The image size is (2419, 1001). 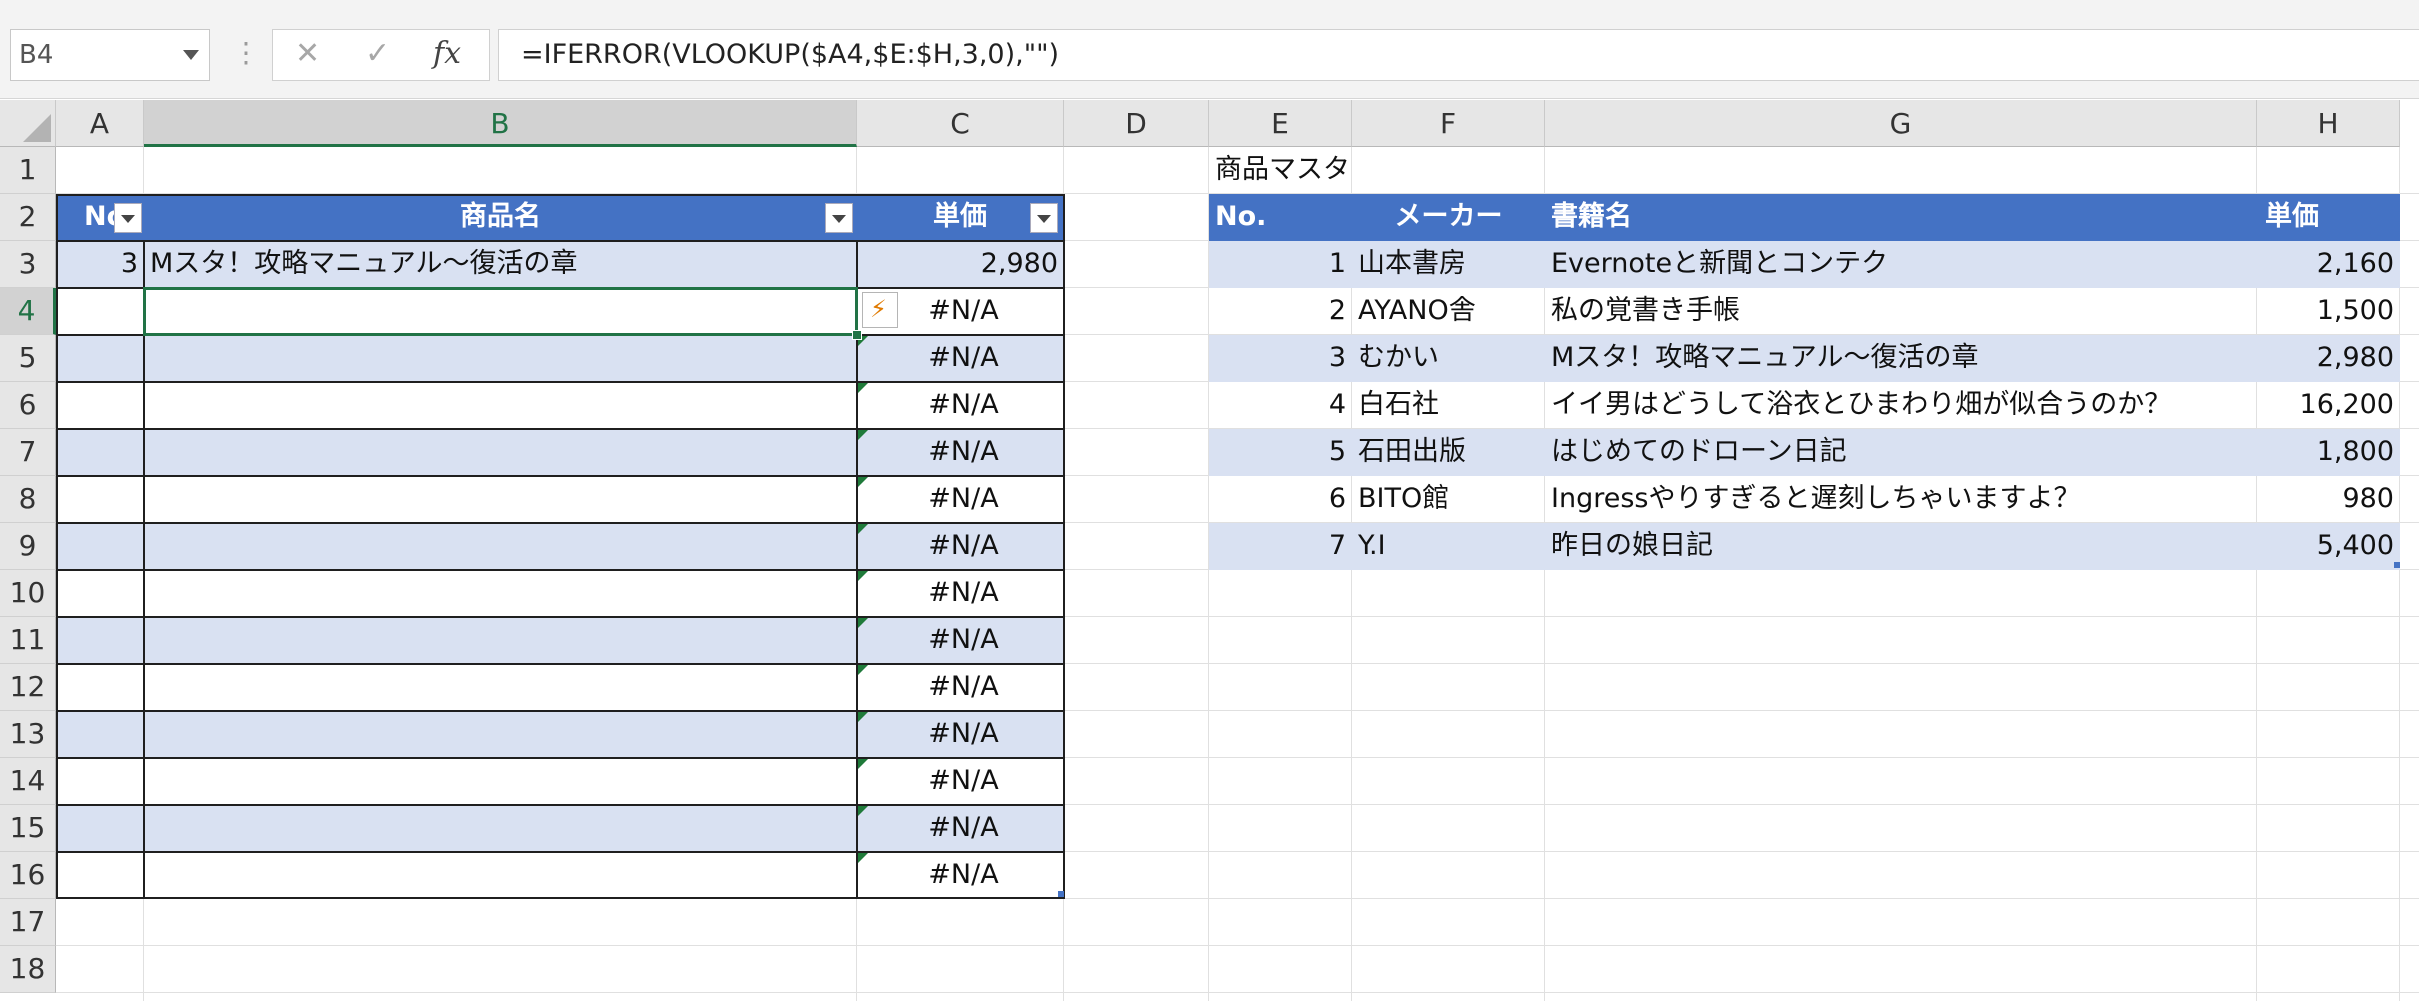 What do you see at coordinates (1448, 452) in the screenshot?
I see `master-maker: 石田出版` at bounding box center [1448, 452].